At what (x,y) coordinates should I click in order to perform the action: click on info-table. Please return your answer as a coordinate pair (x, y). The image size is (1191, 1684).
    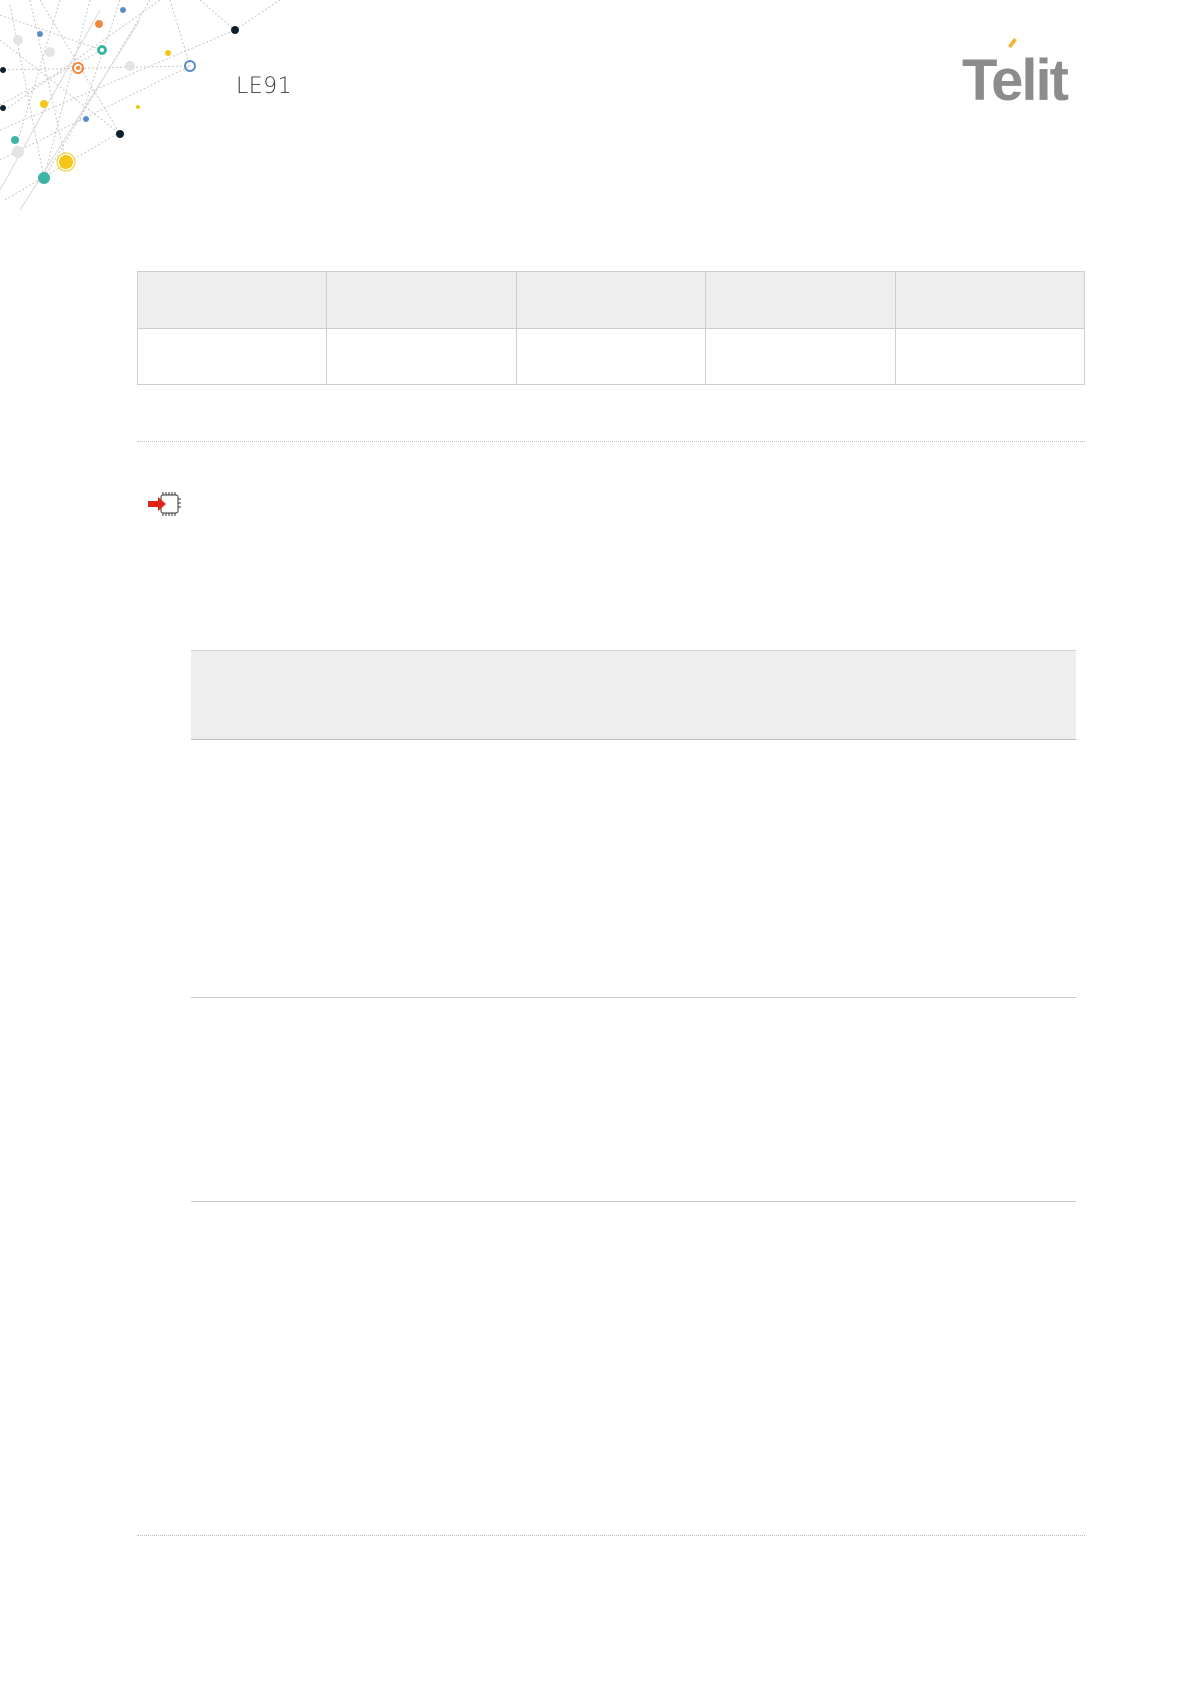
    Looking at the image, I should click on (611, 328).